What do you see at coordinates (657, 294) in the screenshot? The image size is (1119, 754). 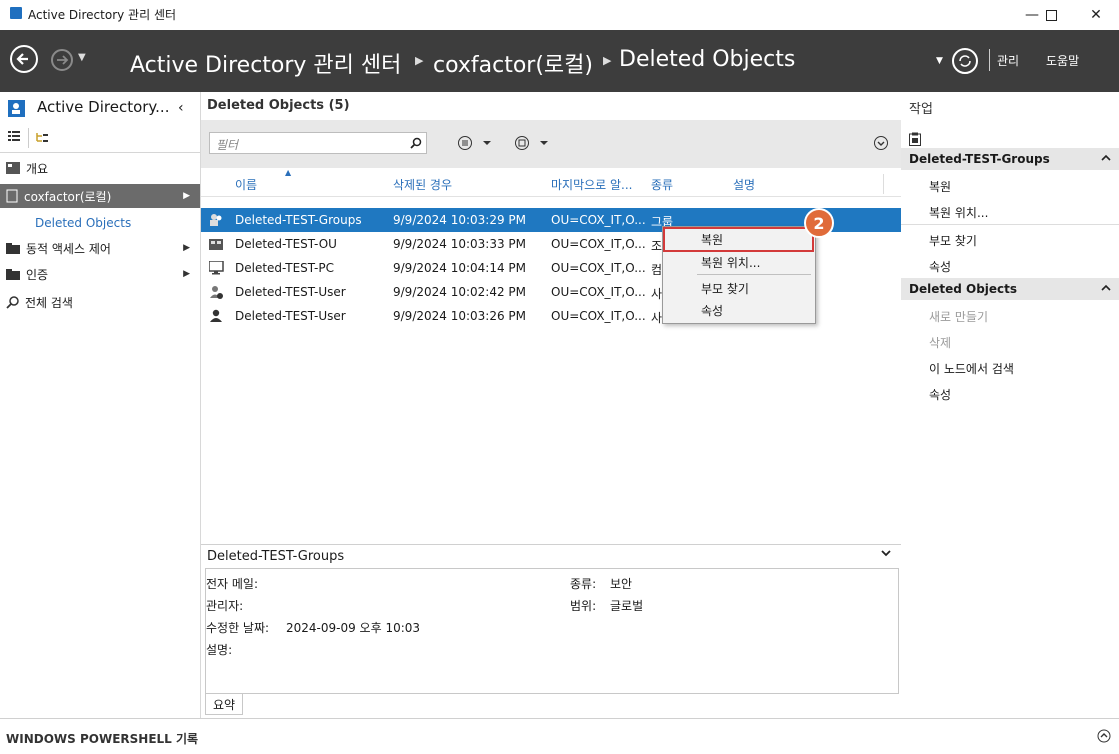 I see `row-type: 사` at bounding box center [657, 294].